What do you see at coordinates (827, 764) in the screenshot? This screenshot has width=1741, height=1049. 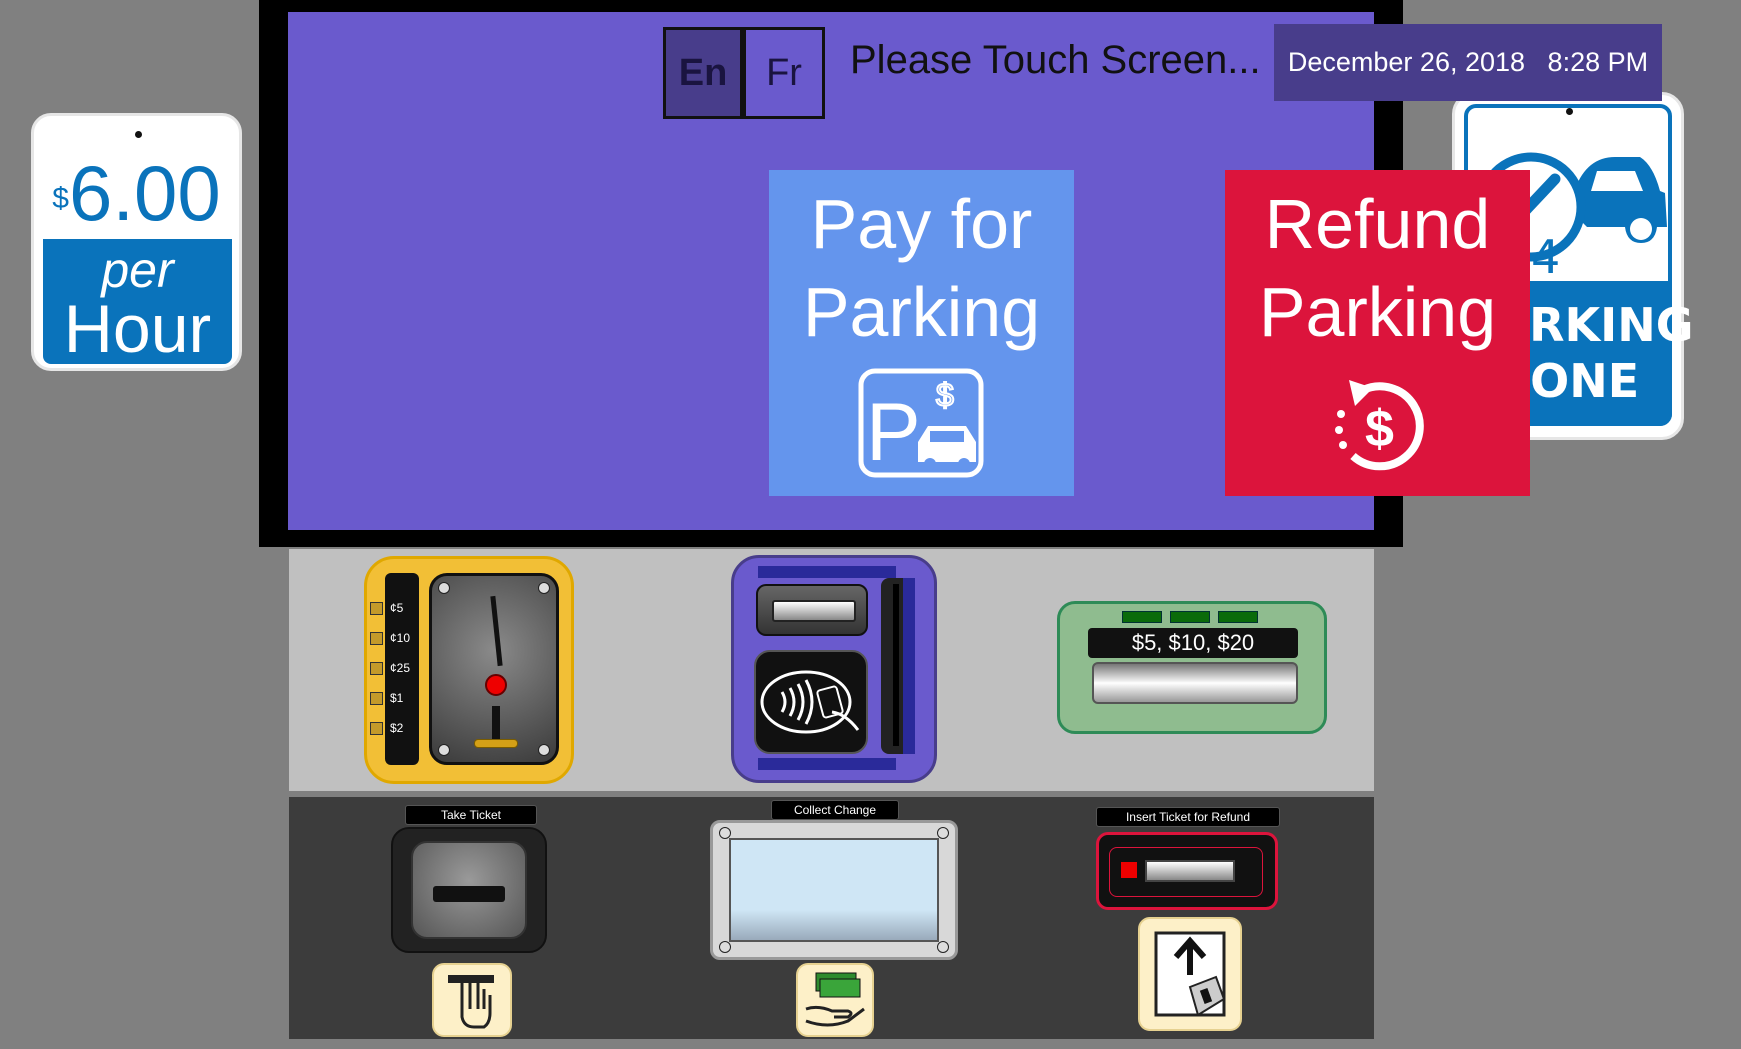 I see `card-reader-bottom-bar` at bounding box center [827, 764].